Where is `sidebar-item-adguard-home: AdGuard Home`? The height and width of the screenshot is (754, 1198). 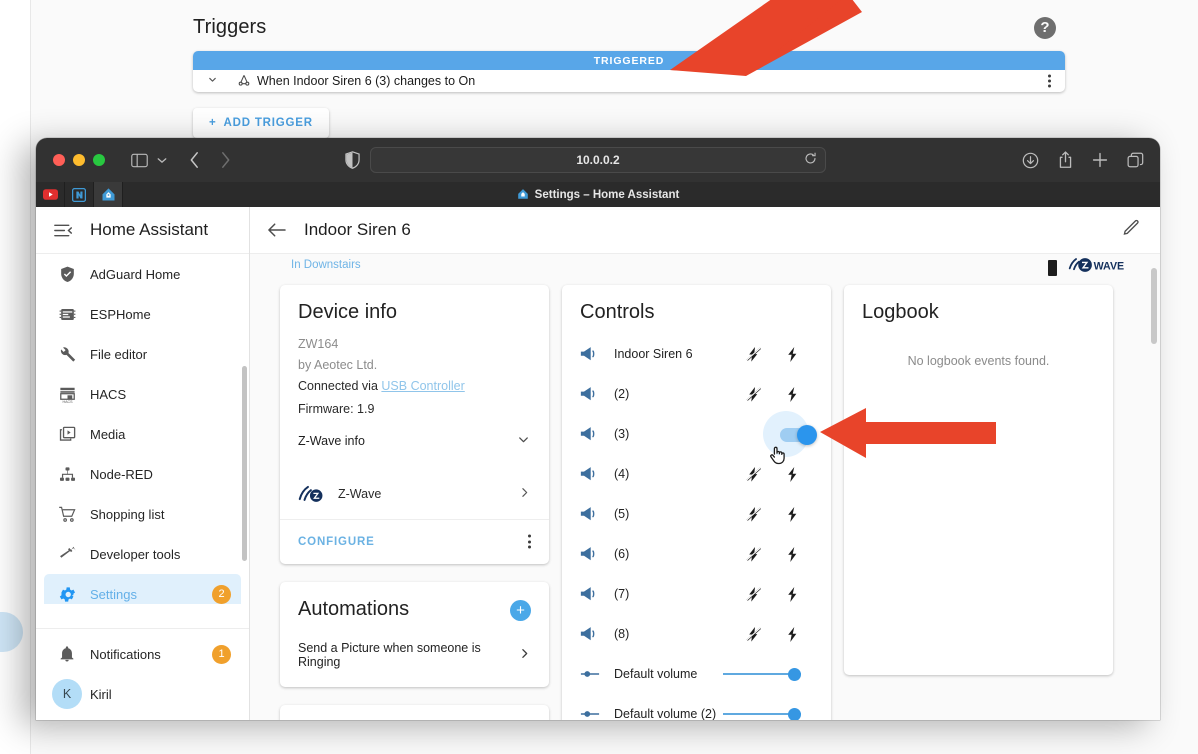
sidebar-item-adguard-home: AdGuard Home is located at coordinates (142, 274).